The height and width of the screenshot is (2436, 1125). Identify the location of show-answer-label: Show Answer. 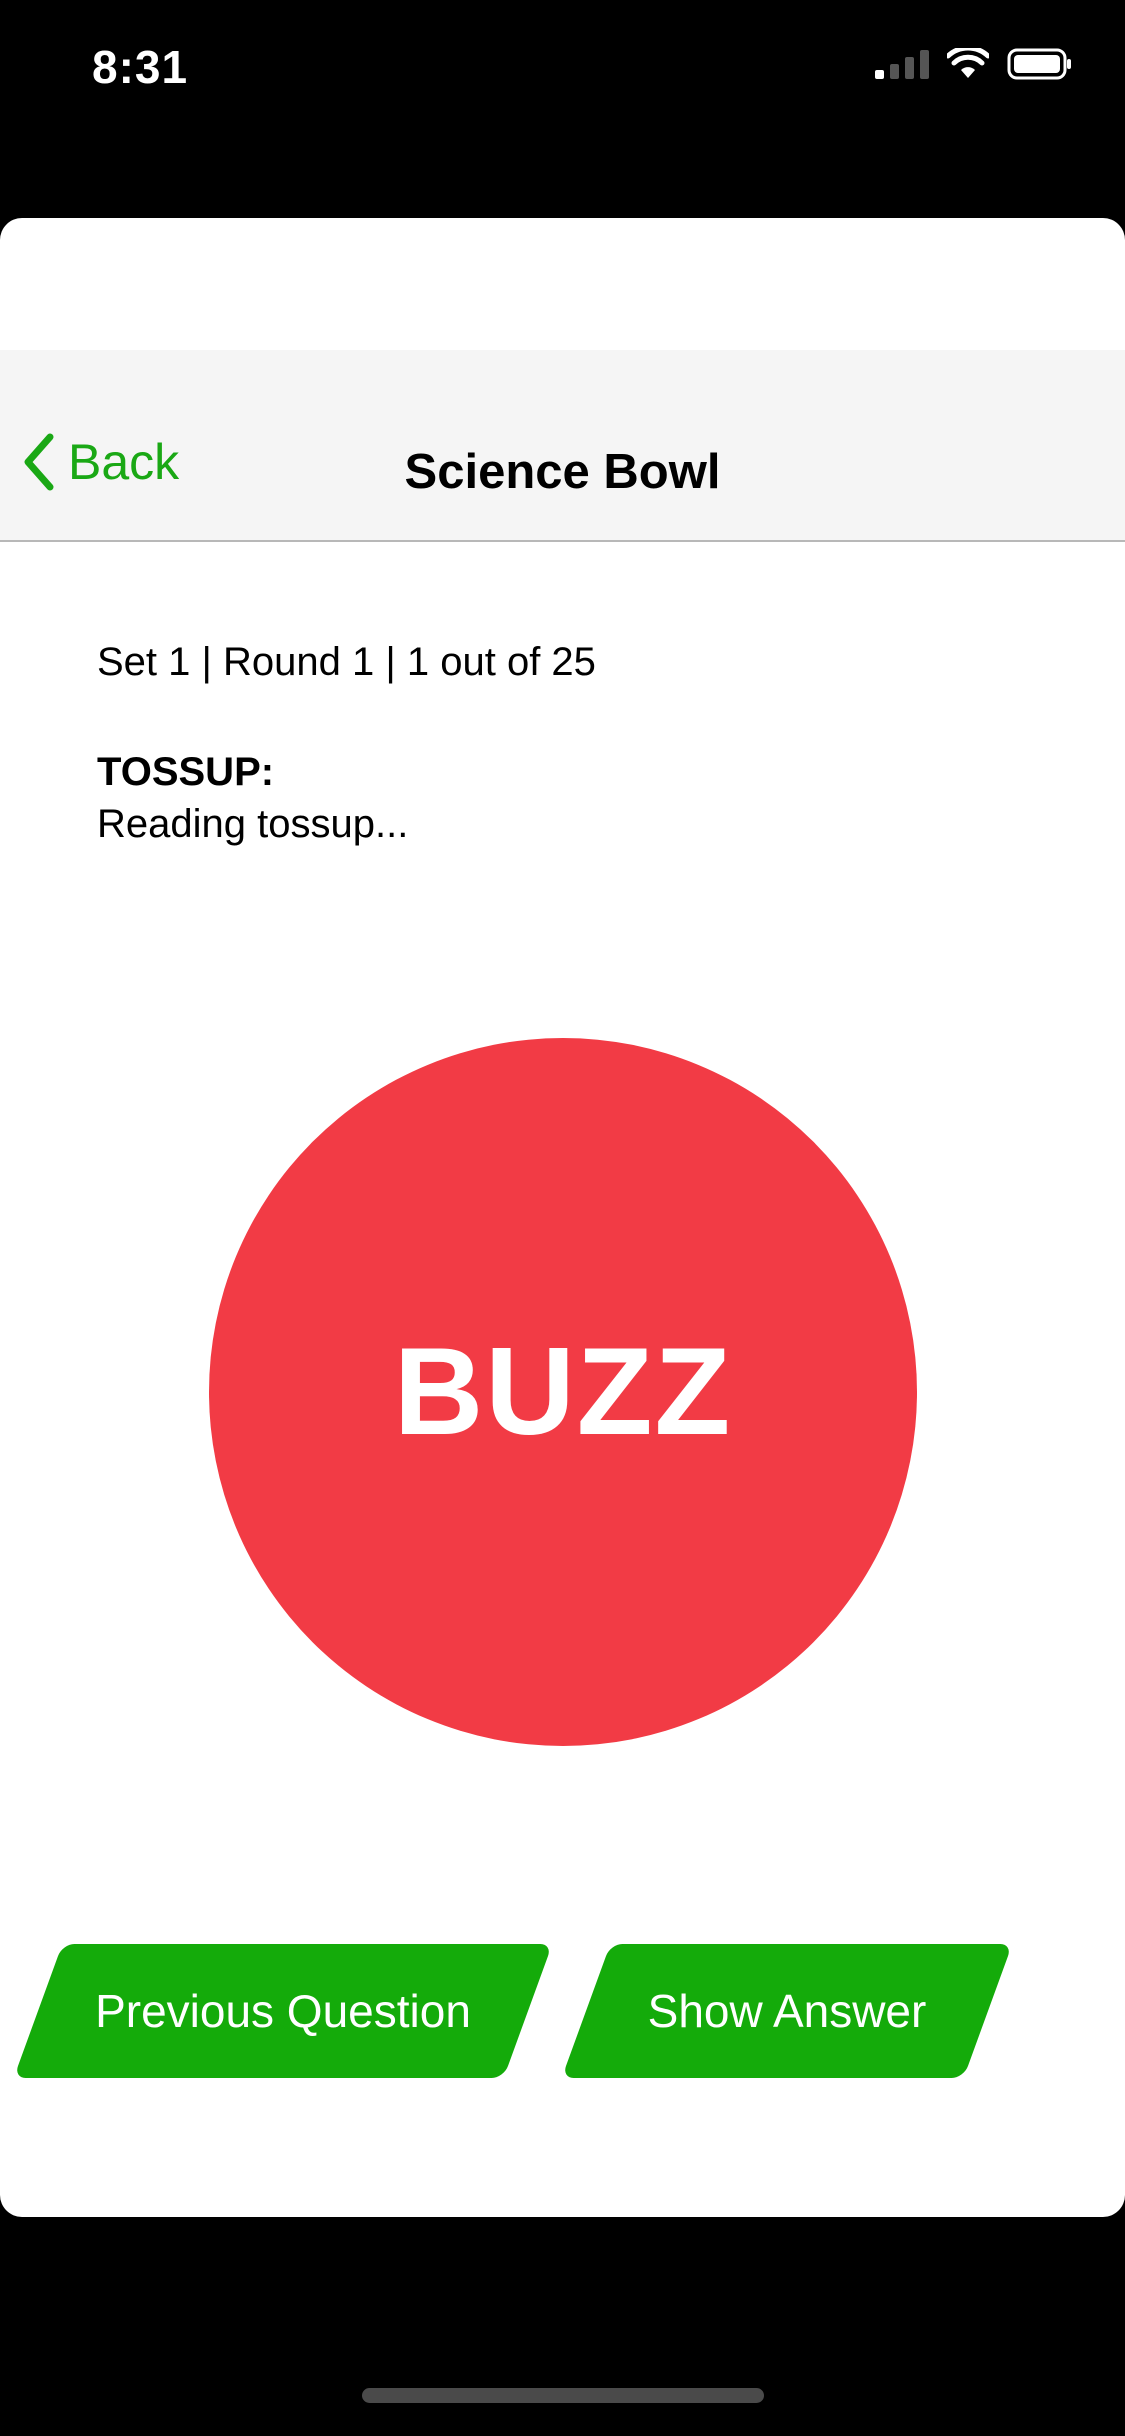
(787, 2011).